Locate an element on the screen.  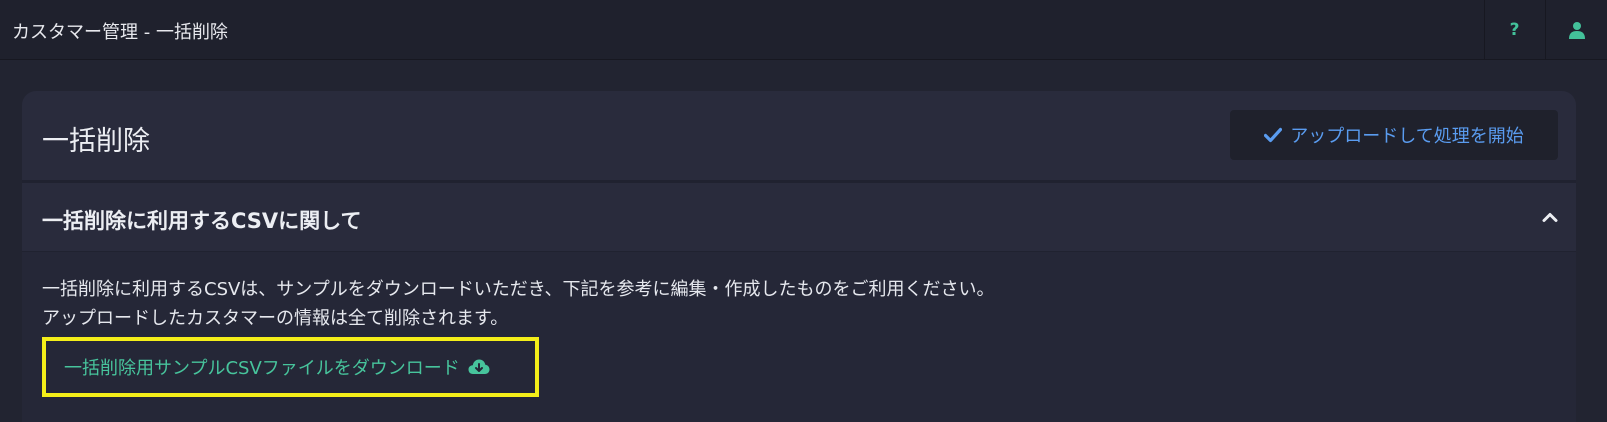
user-menu-button is located at coordinates (1576, 29).